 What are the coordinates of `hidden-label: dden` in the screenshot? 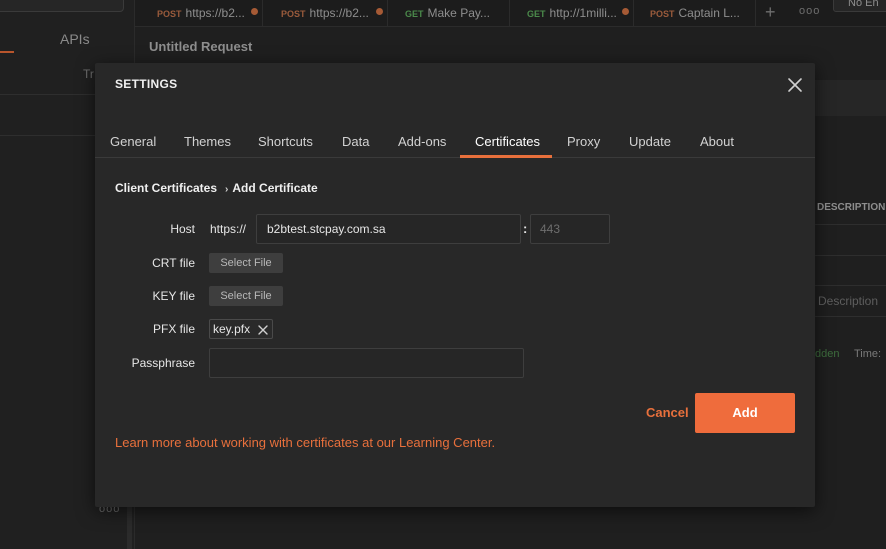 It's located at (827, 354).